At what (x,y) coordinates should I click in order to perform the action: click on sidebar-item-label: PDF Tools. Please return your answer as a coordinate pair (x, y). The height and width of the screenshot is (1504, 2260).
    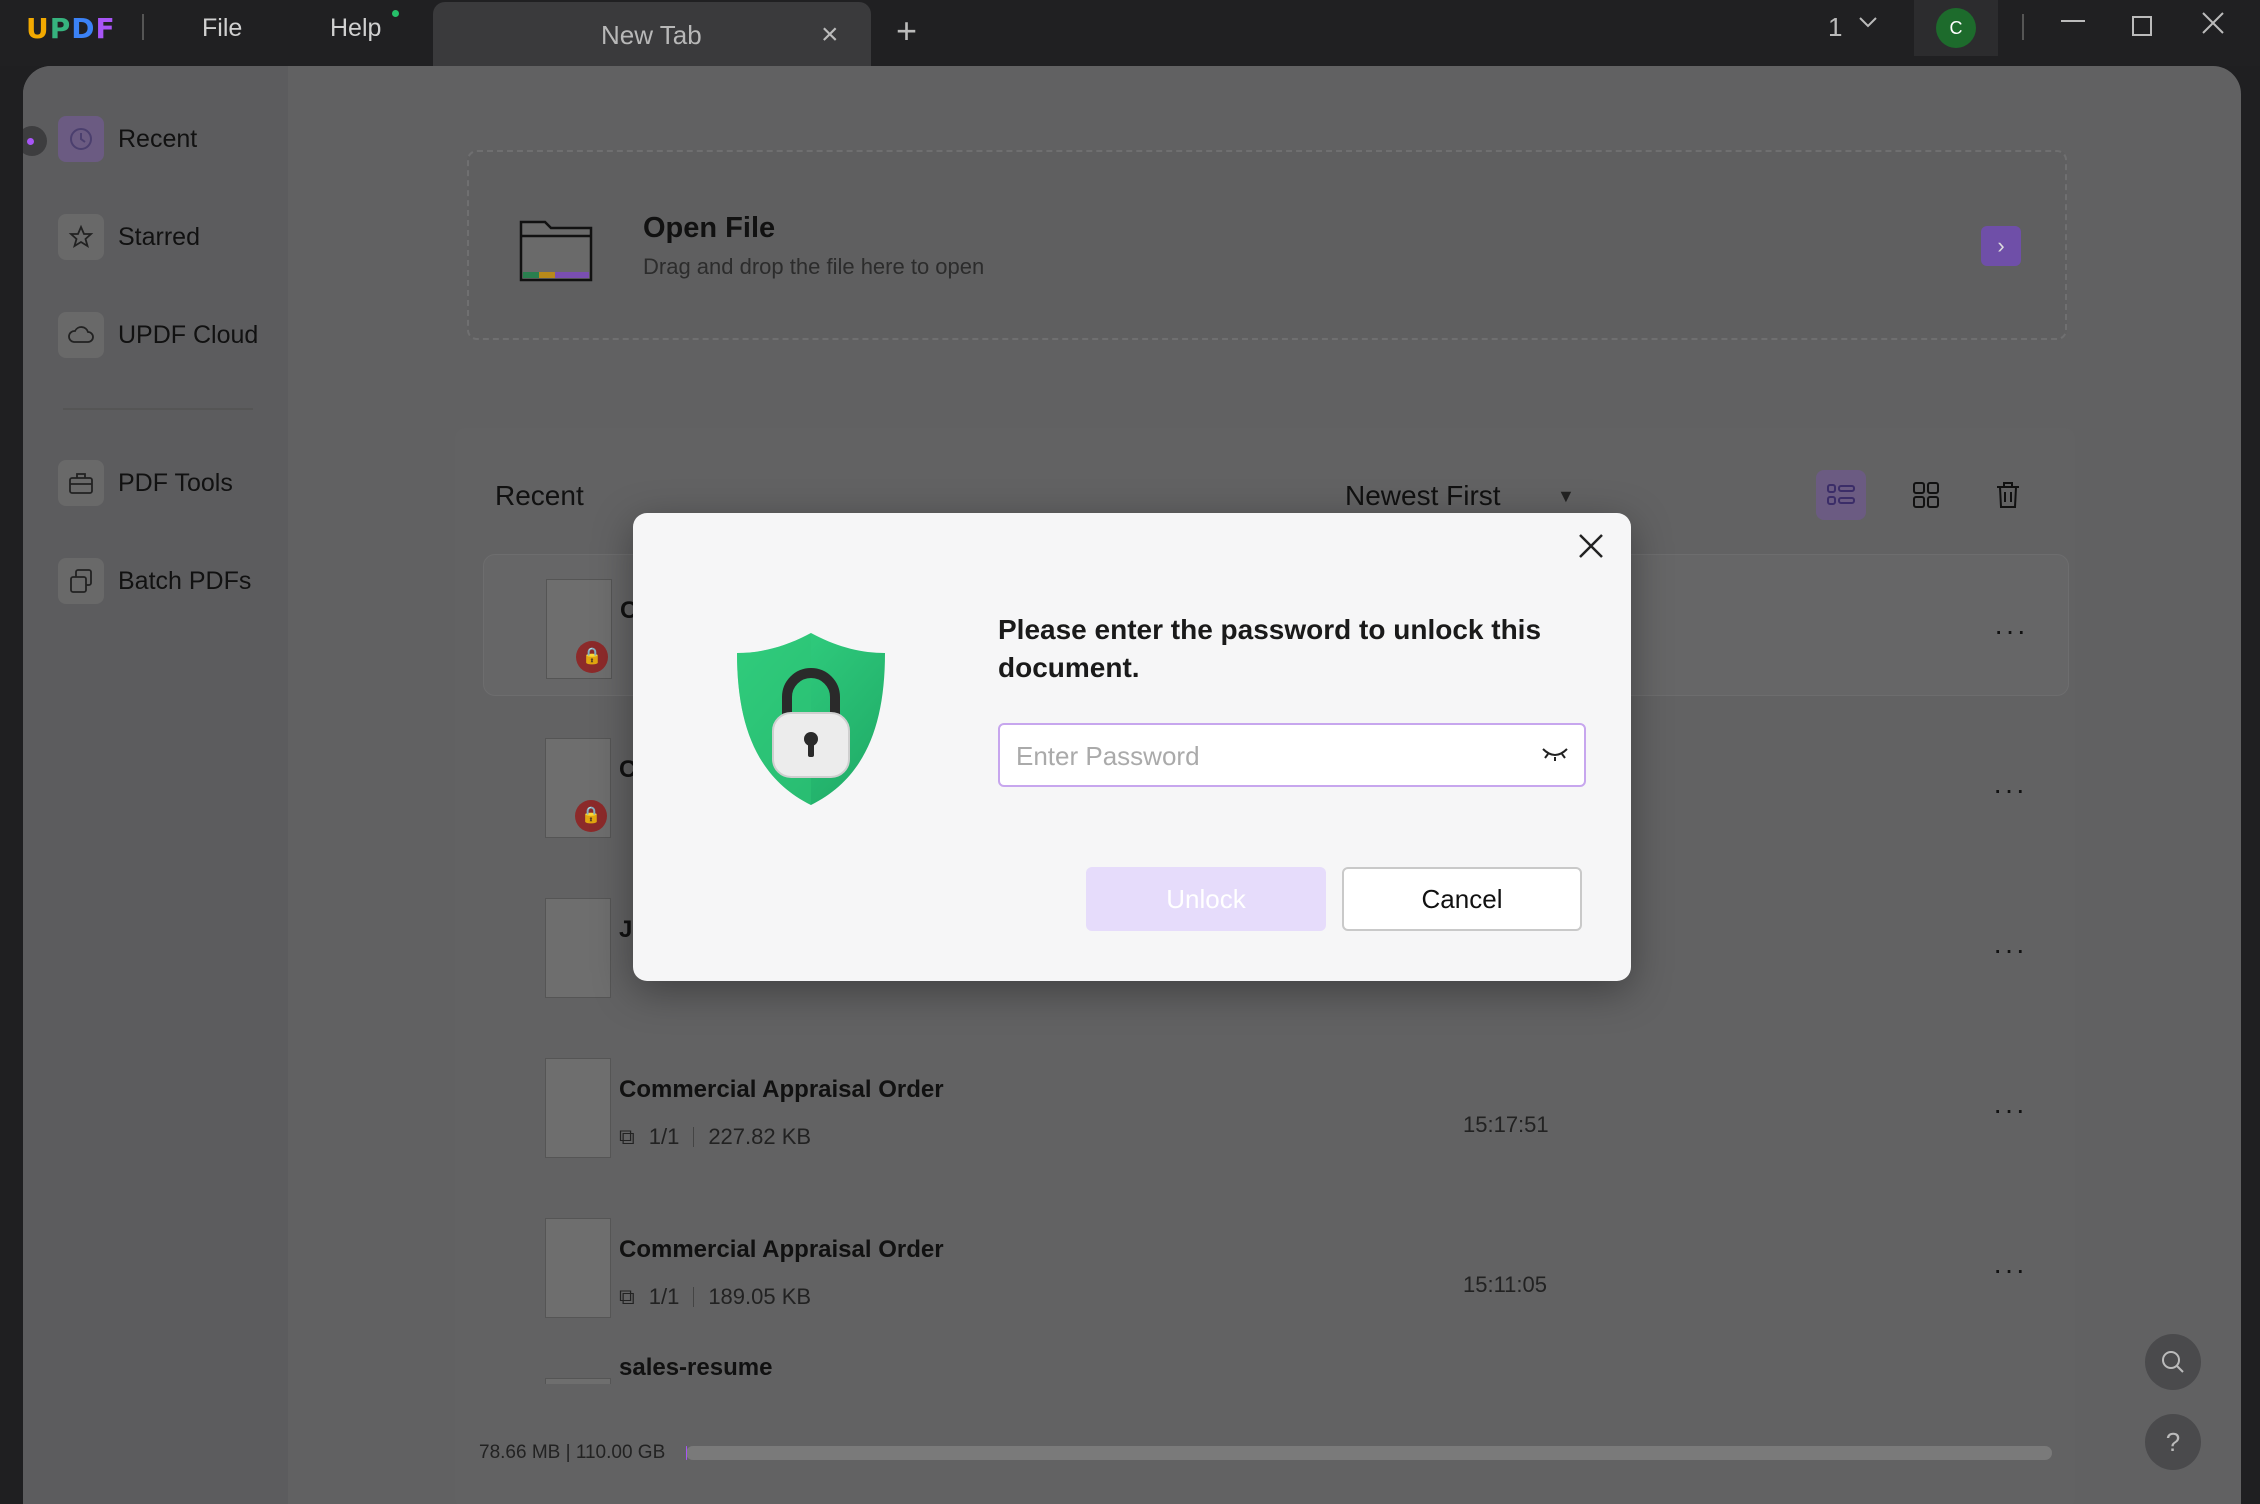
    Looking at the image, I should click on (175, 482).